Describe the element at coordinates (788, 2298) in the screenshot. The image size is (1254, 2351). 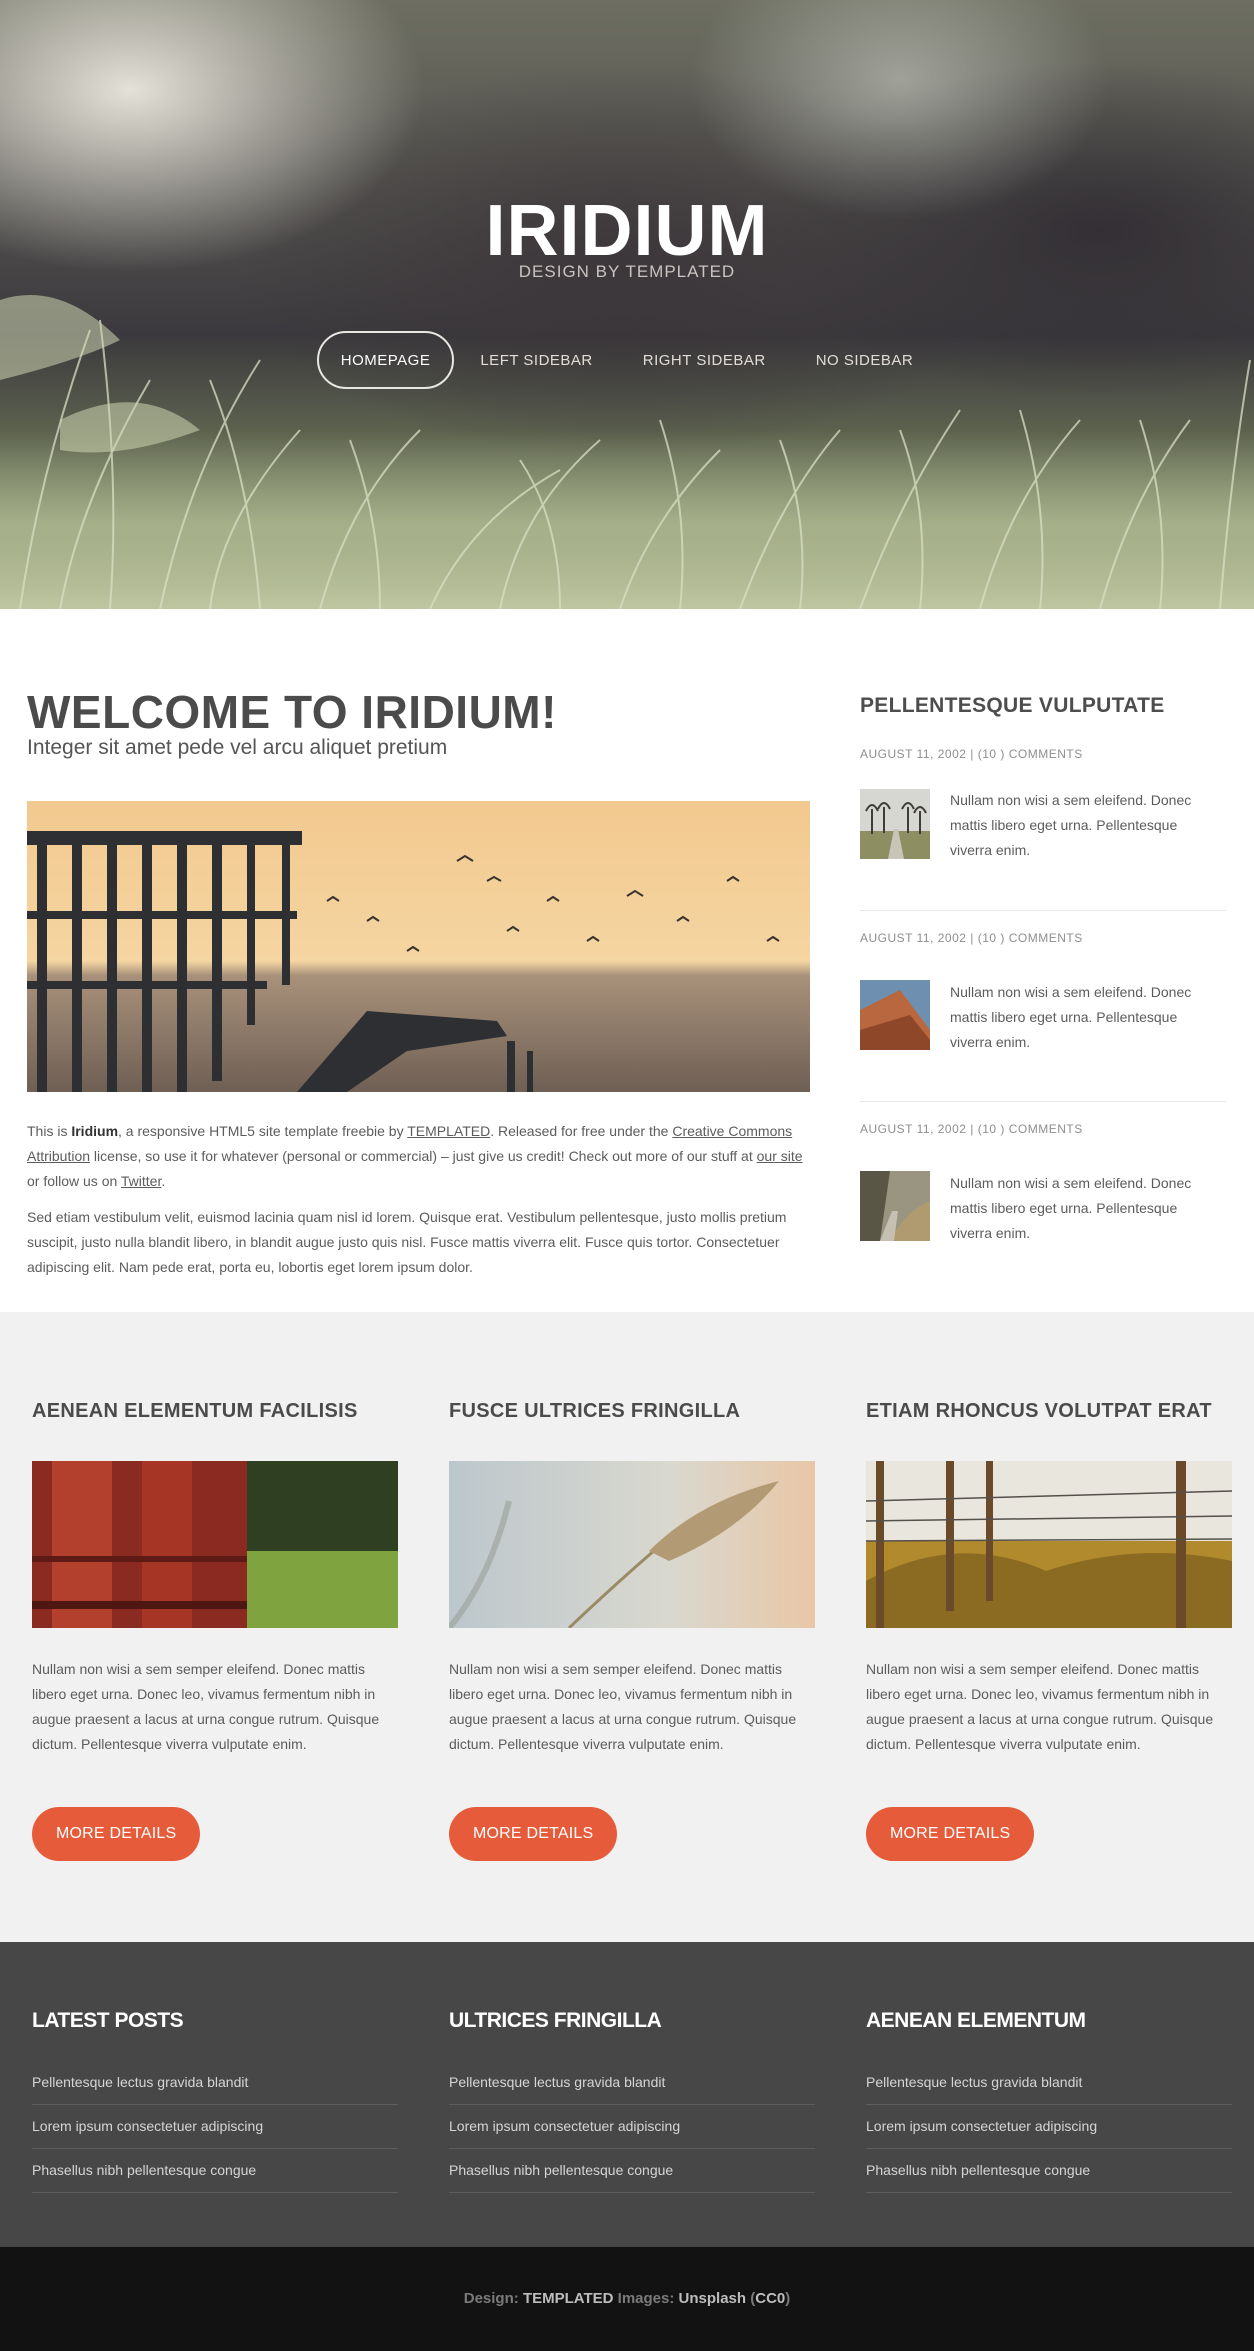
I see `license-close: )` at that location.